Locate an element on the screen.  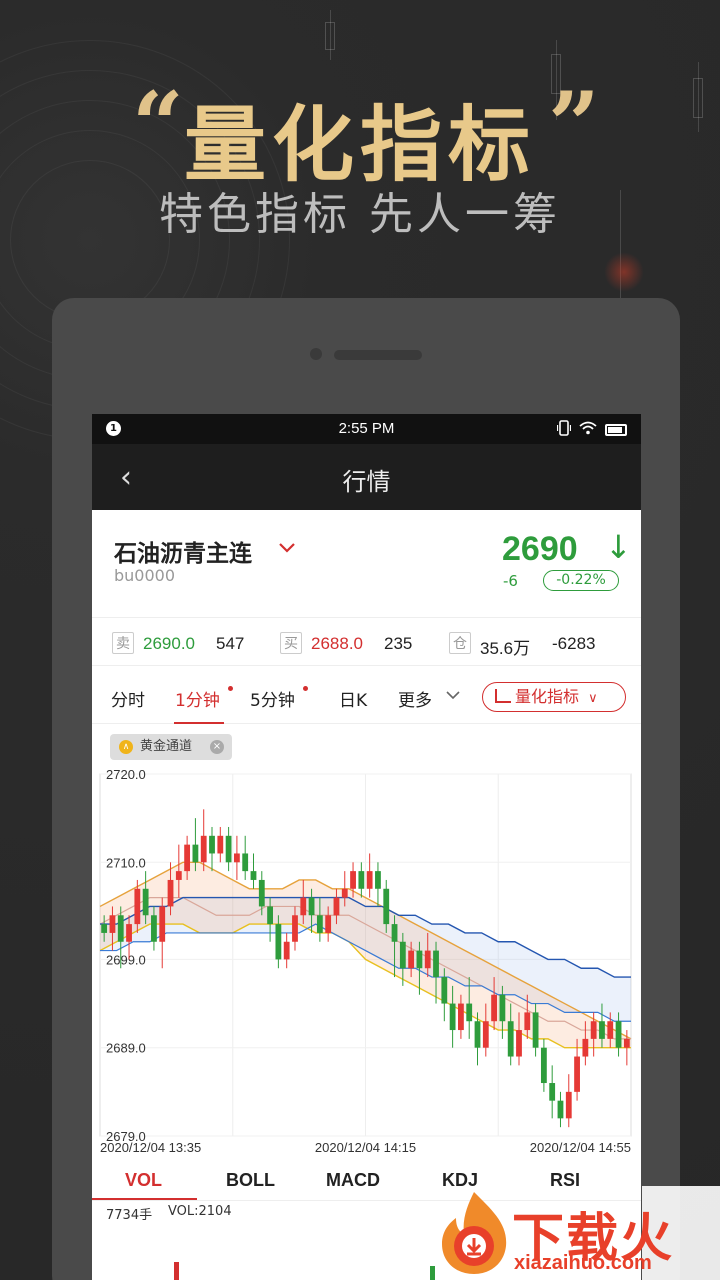
last-price: 2690 is located at coordinates (540, 549).